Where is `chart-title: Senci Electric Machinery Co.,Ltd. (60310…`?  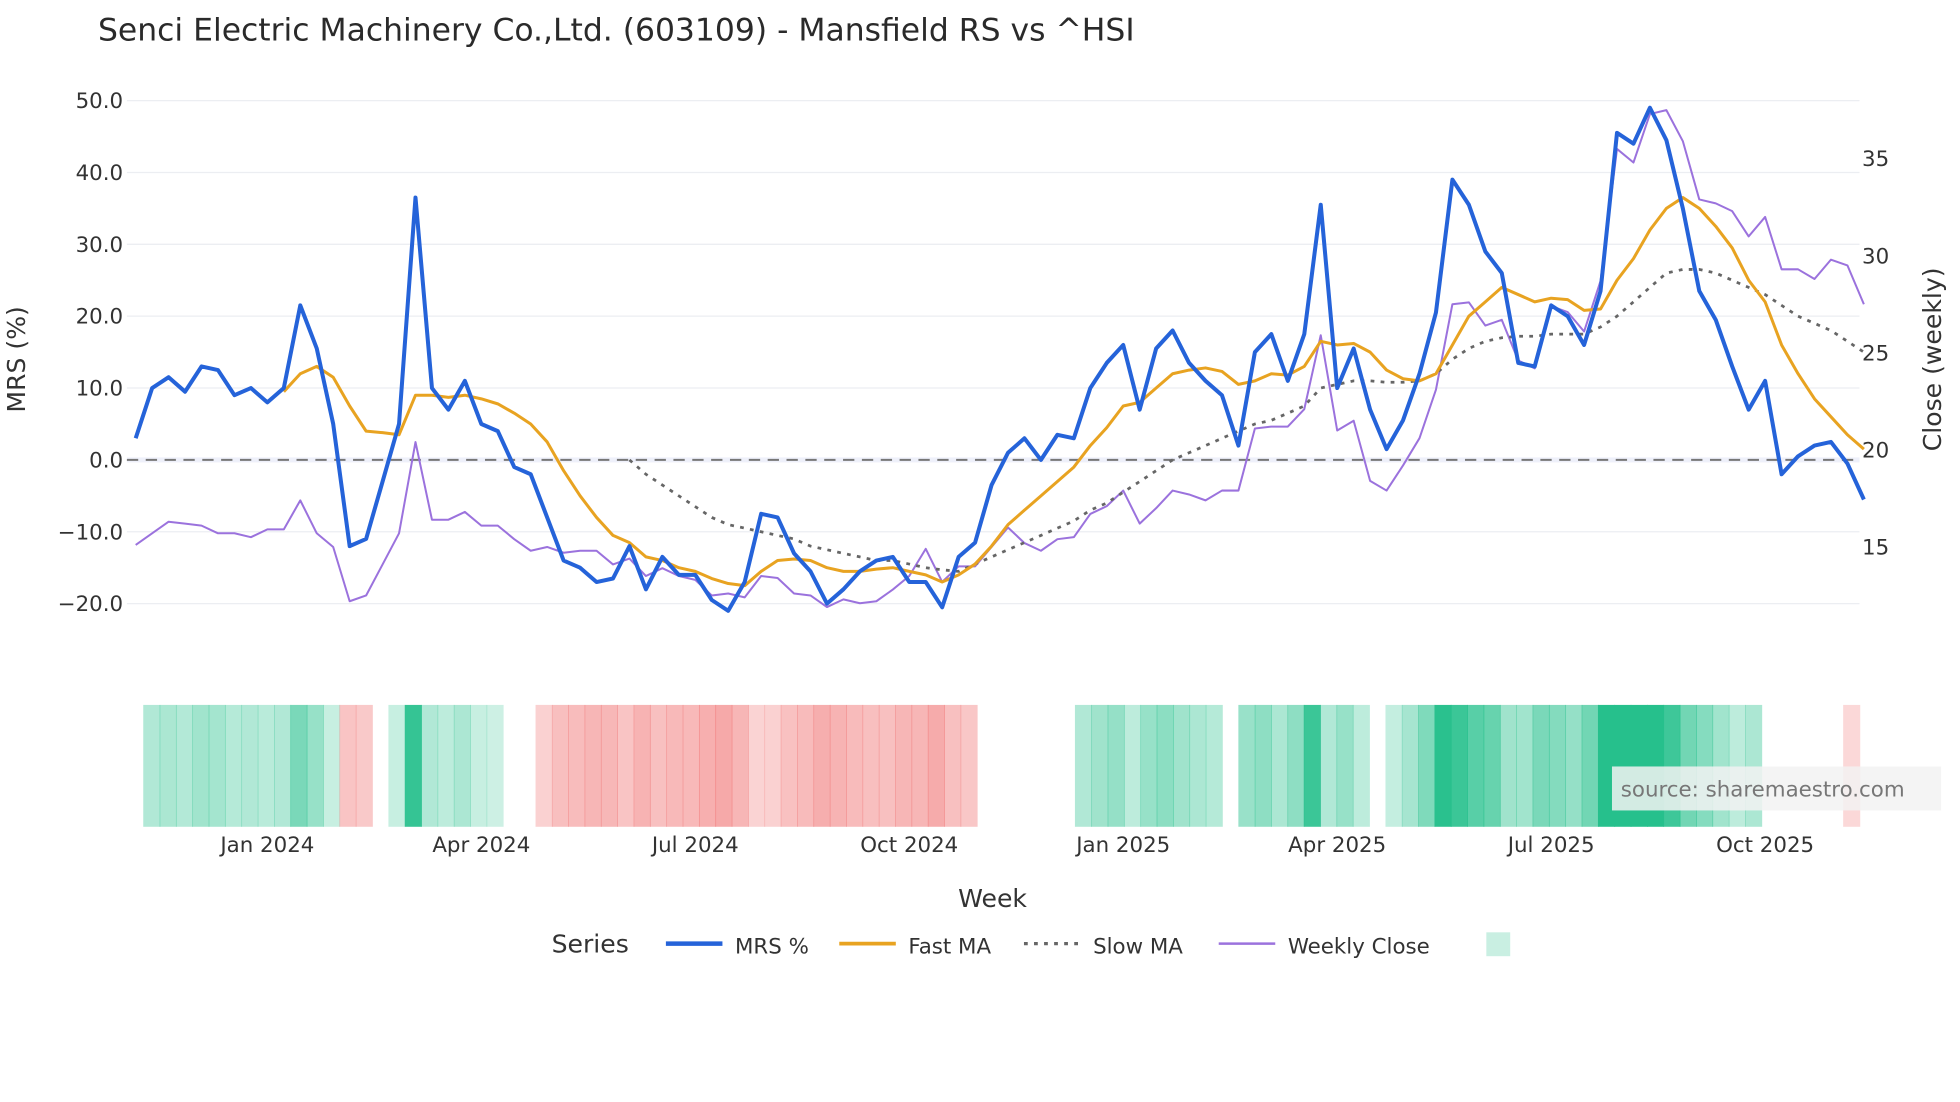 chart-title: Senci Electric Machinery Co.,Ltd. (60310… is located at coordinates (616, 30).